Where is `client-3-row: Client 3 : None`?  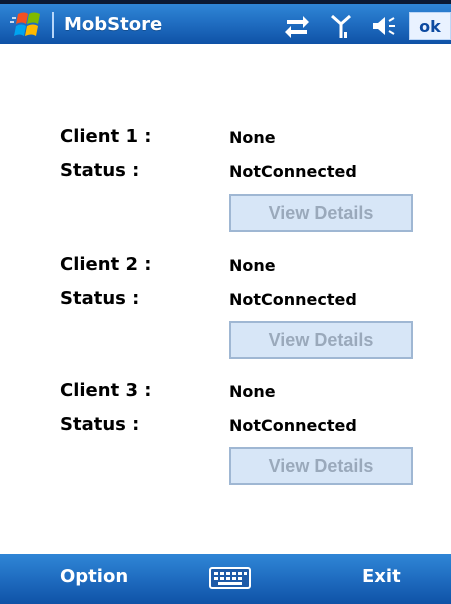
client-3-row: Client 3 : None is located at coordinates (240, 395).